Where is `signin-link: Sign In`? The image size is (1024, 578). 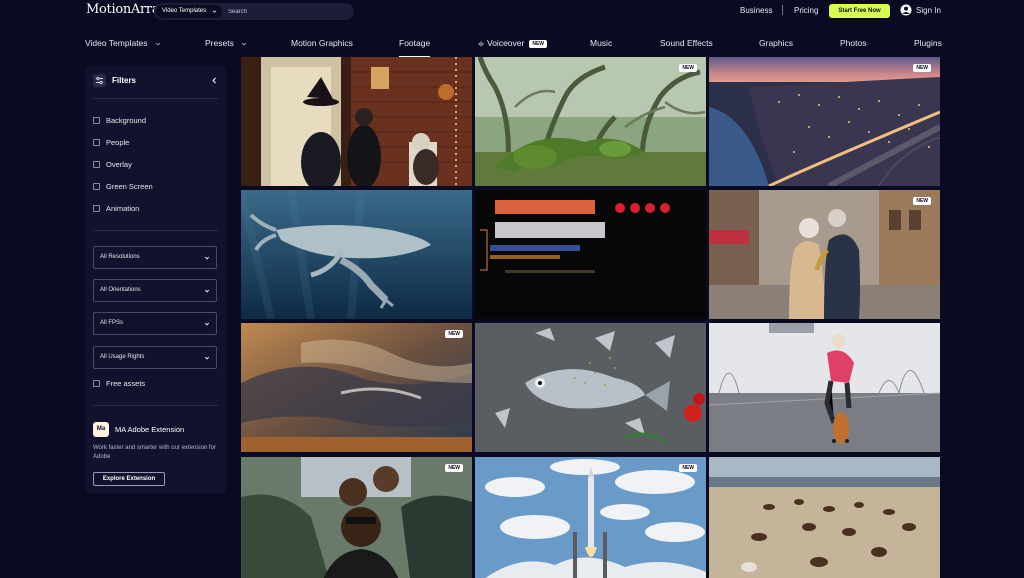 signin-link: Sign In is located at coordinates (928, 10).